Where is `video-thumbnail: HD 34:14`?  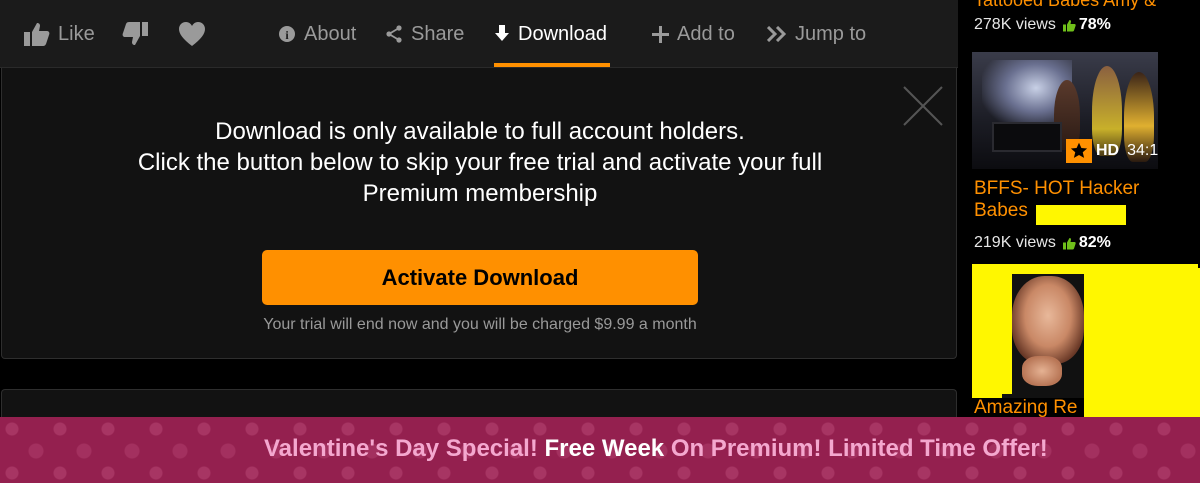 video-thumbnail: HD 34:14 is located at coordinates (1065, 110).